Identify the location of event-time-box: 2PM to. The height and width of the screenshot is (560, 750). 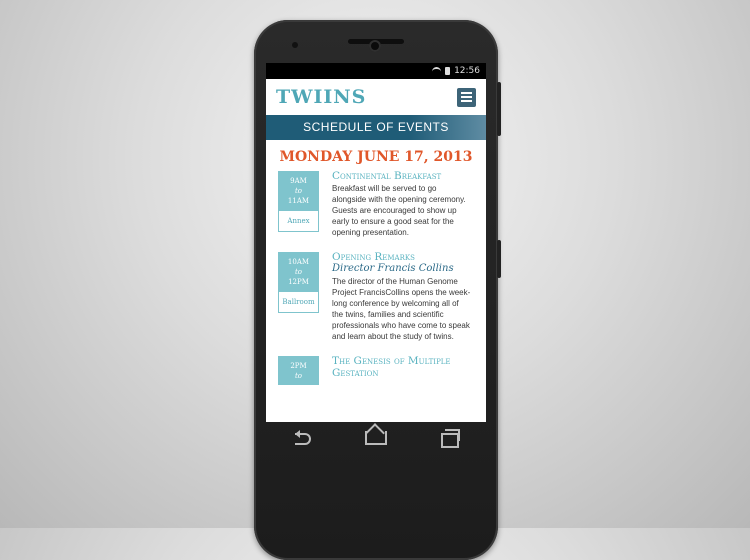
(298, 370).